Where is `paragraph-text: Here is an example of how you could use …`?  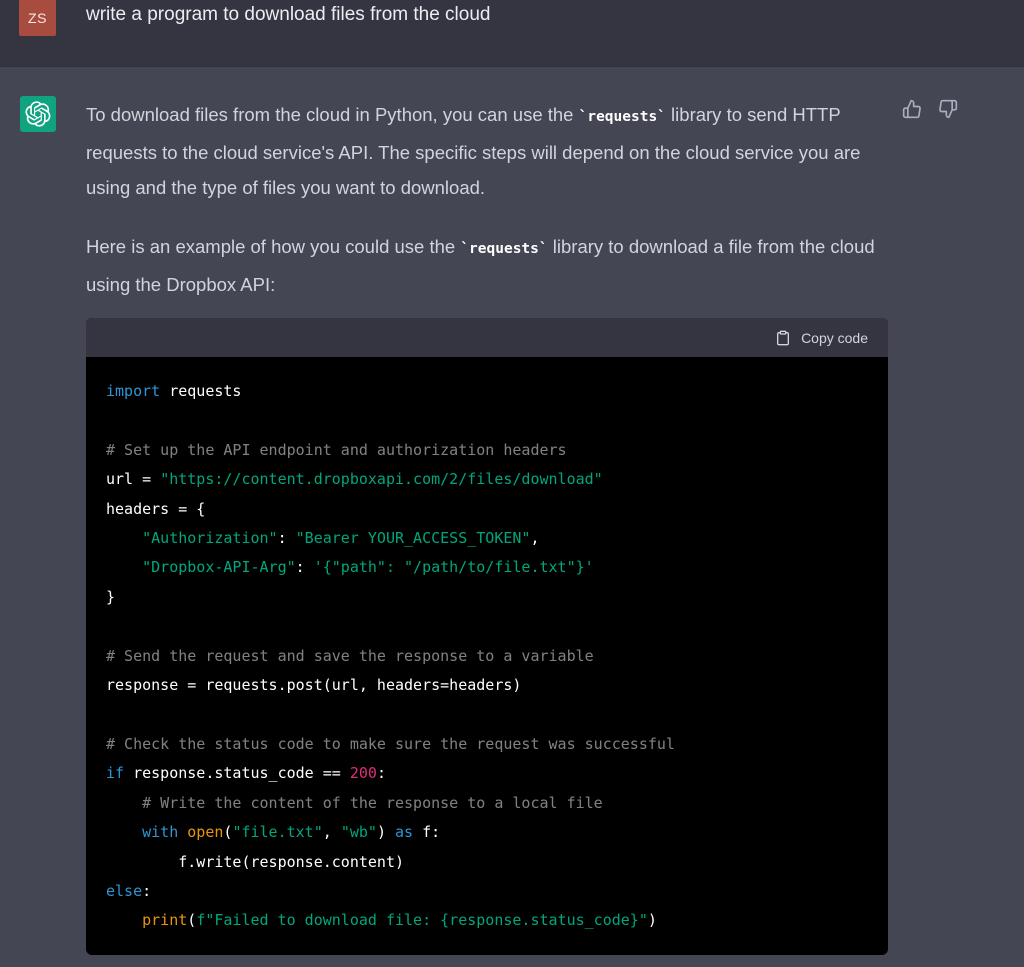 paragraph-text: Here is an example of how you could use … is located at coordinates (273, 246).